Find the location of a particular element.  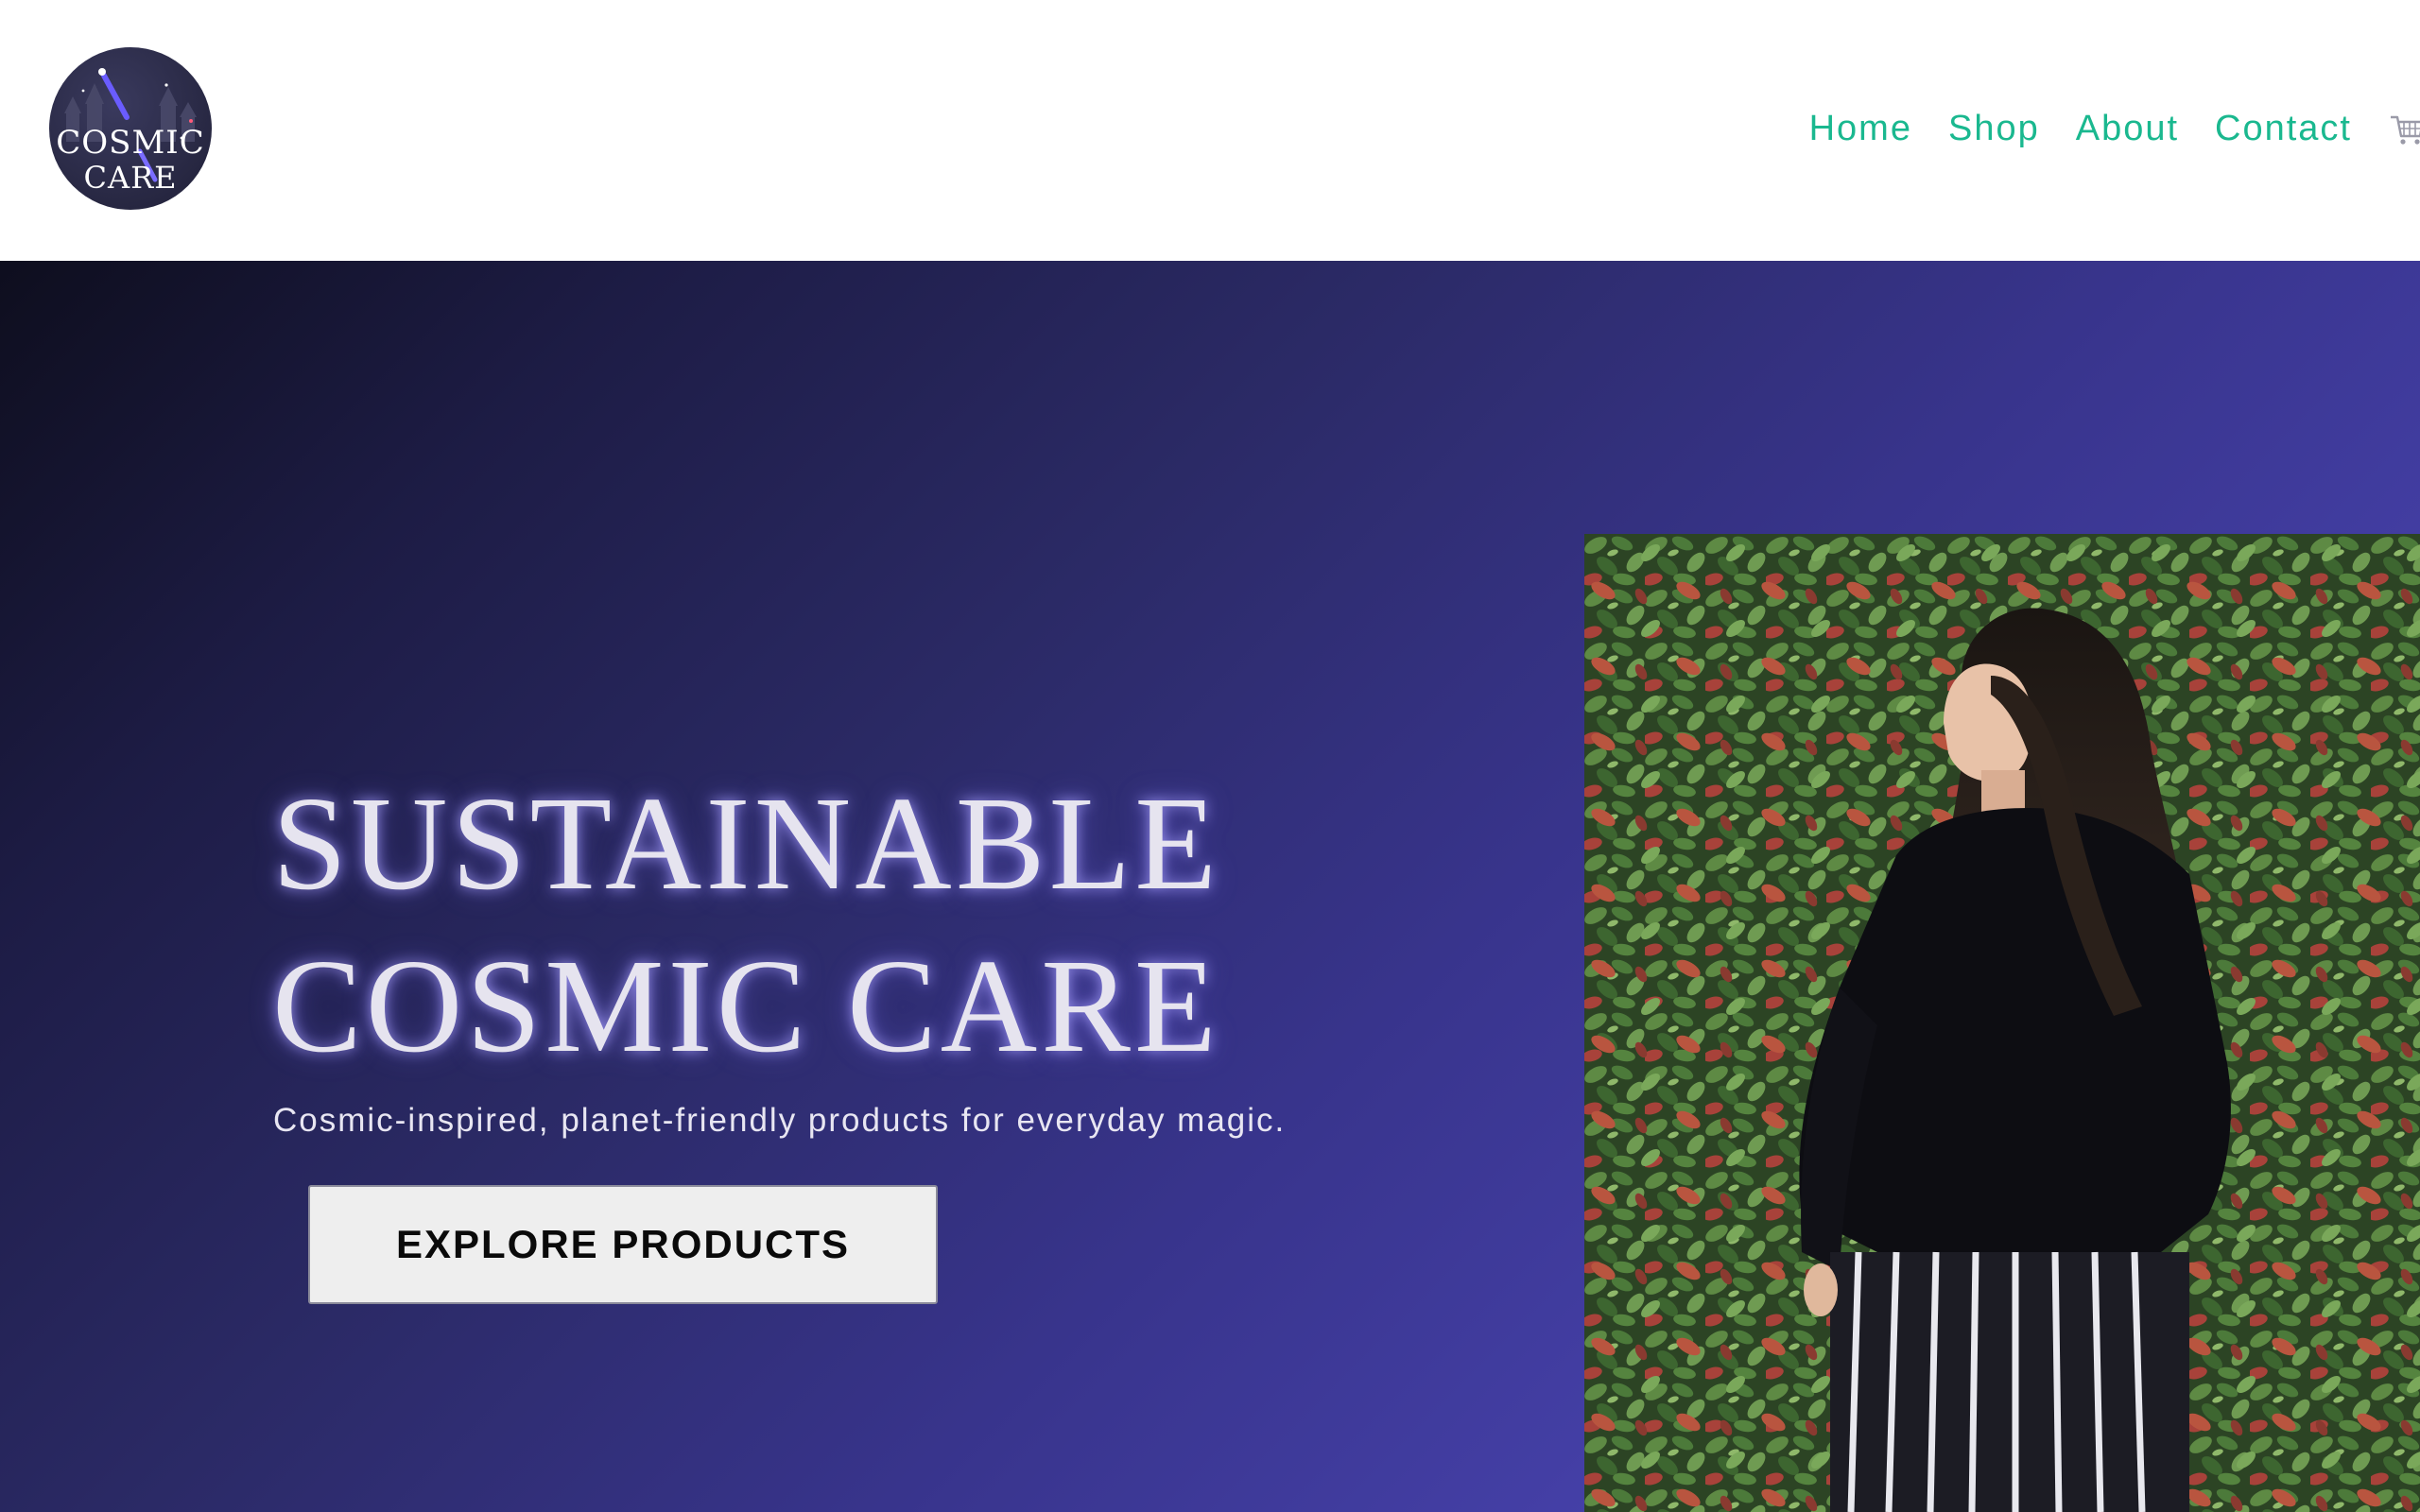

nav-link-contact: Contact is located at coordinates (2283, 129).